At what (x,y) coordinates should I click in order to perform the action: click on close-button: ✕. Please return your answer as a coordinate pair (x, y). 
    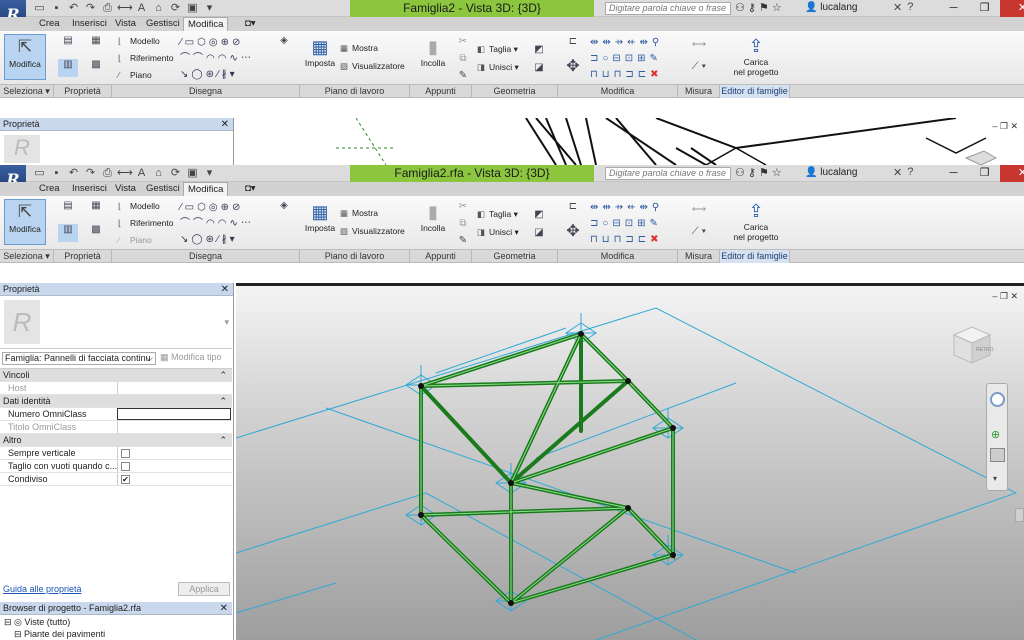
    Looking at the image, I should click on (1012, 173).